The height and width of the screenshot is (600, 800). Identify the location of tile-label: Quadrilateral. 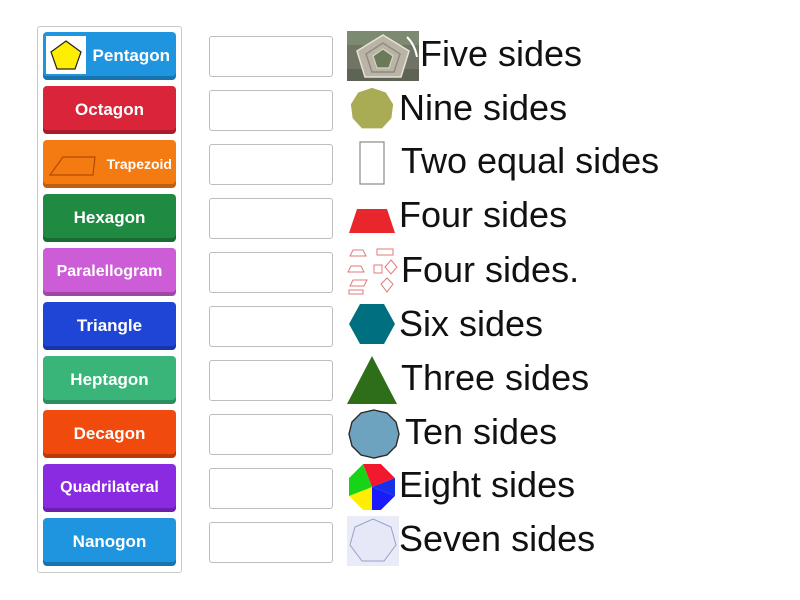
(109, 487).